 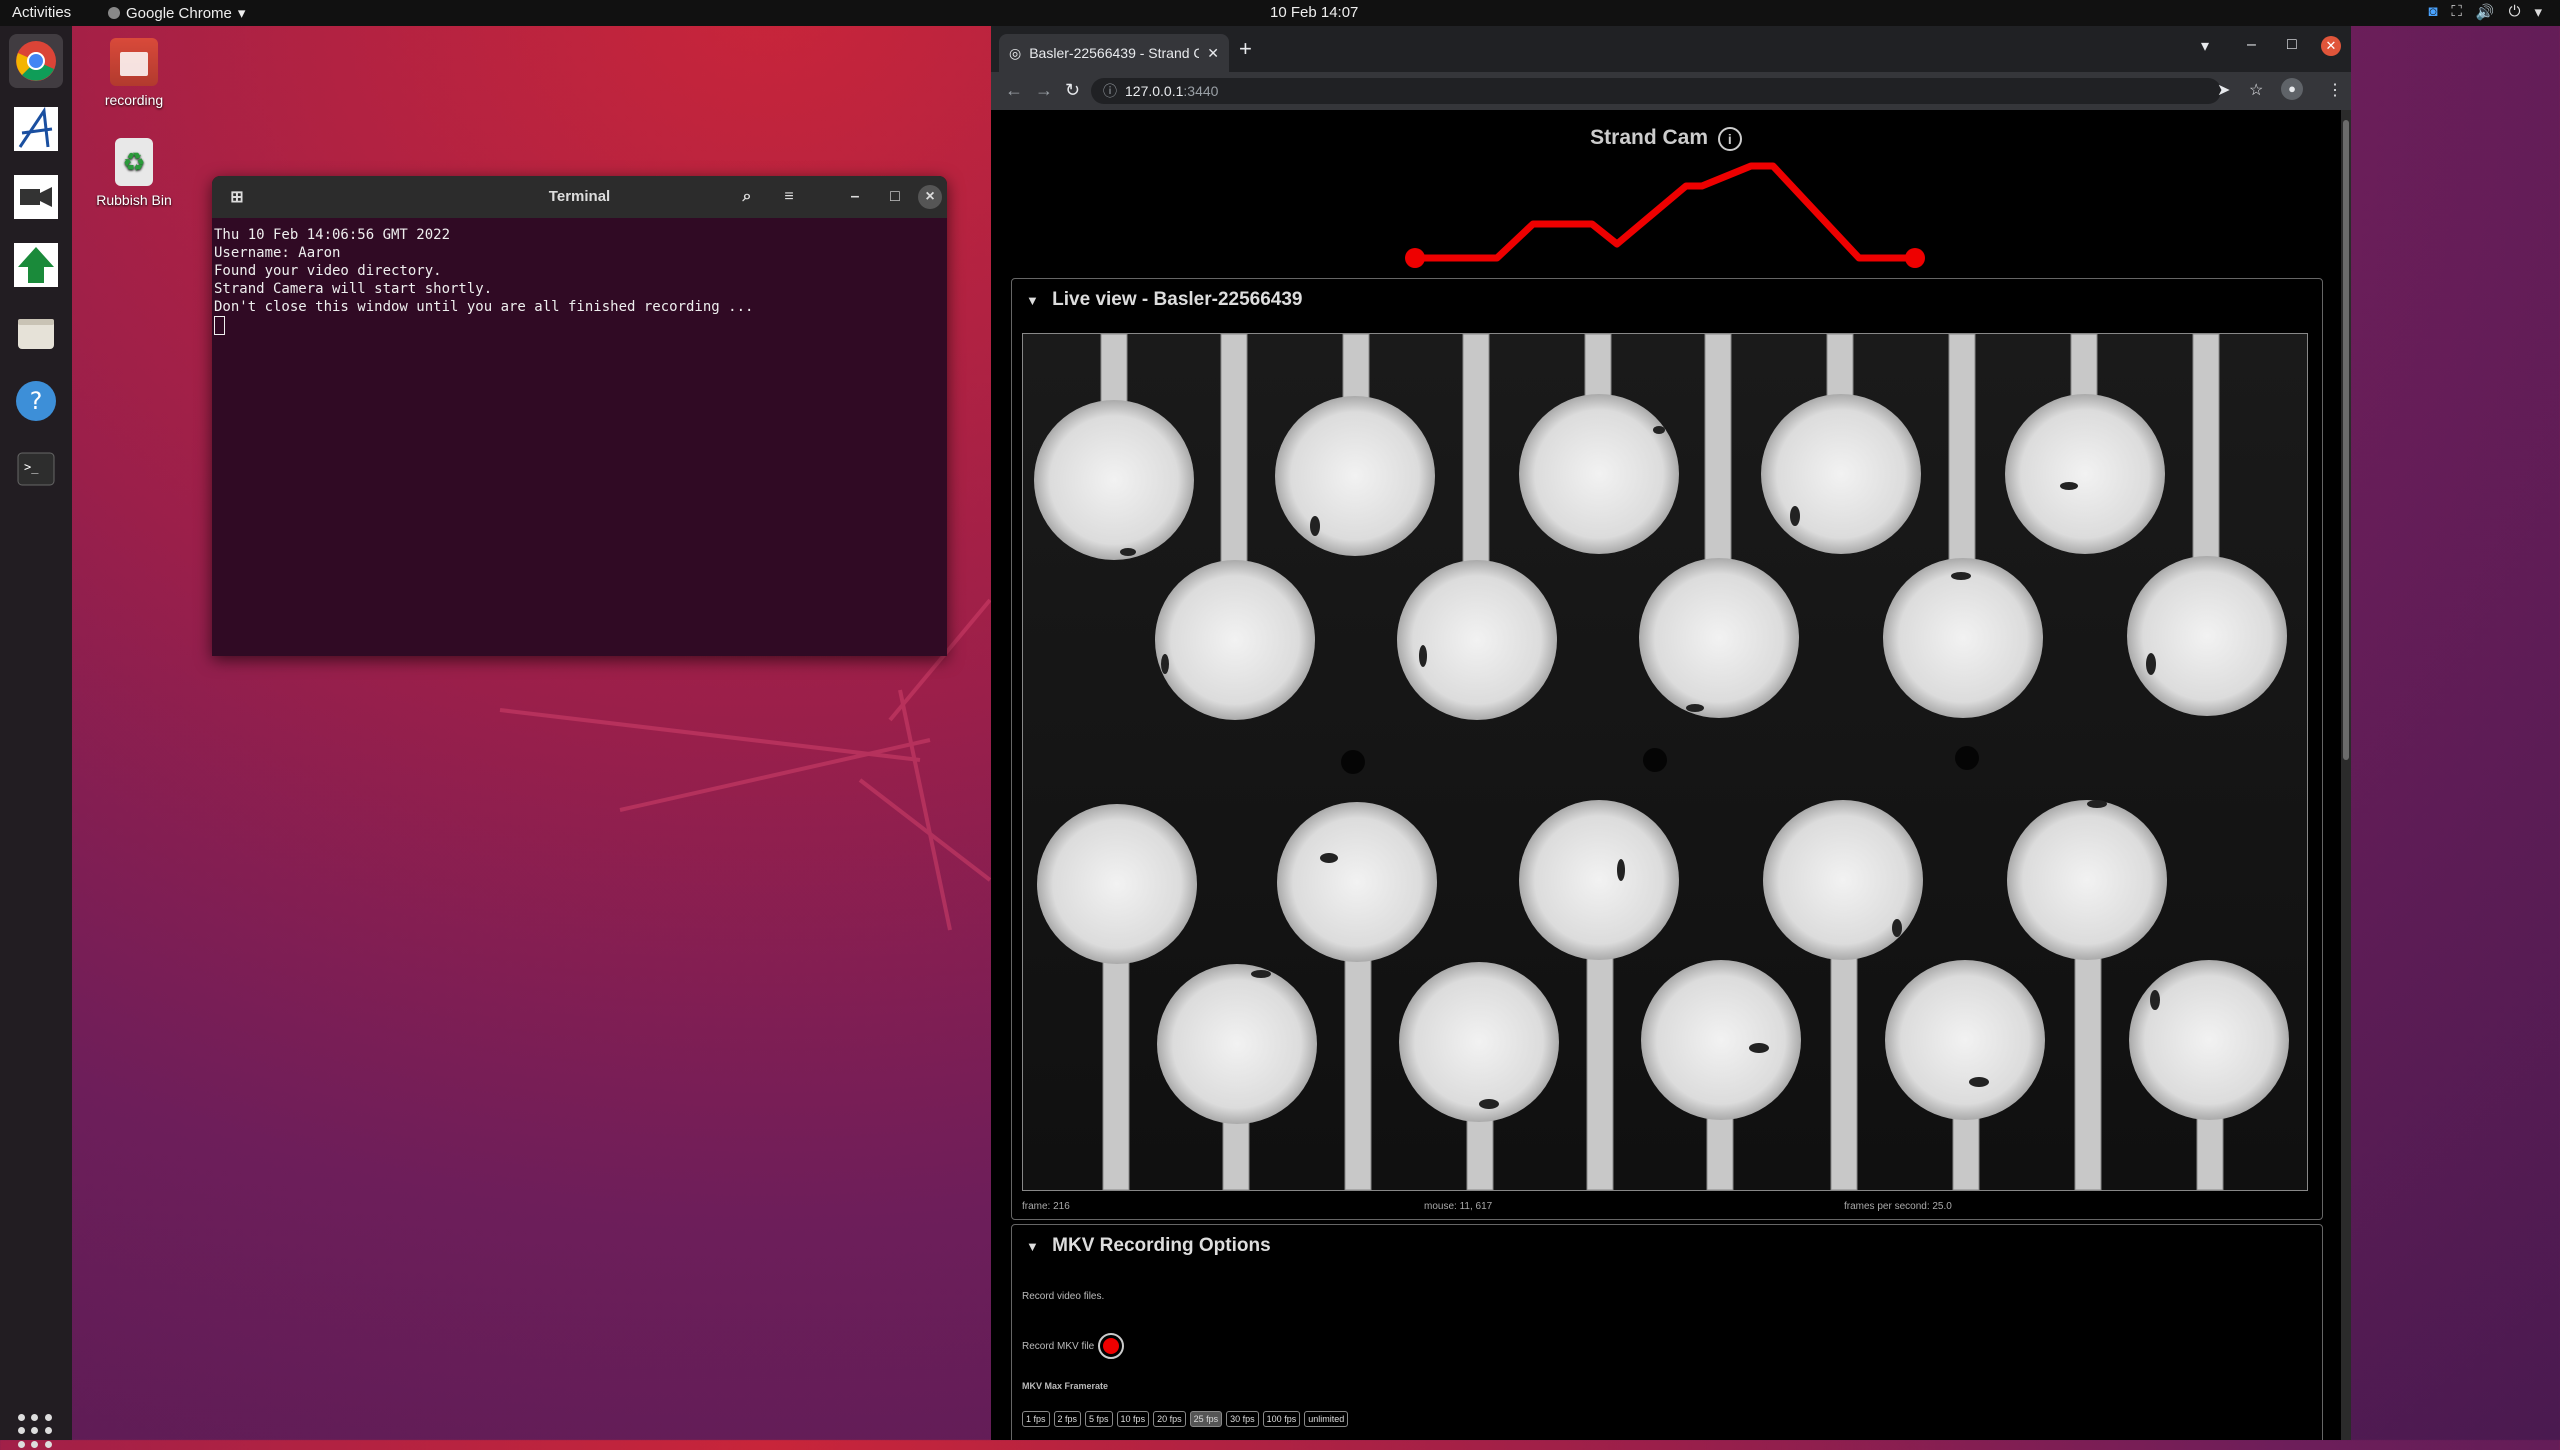 I want to click on search-icon: ⌕, so click(x=747, y=197).